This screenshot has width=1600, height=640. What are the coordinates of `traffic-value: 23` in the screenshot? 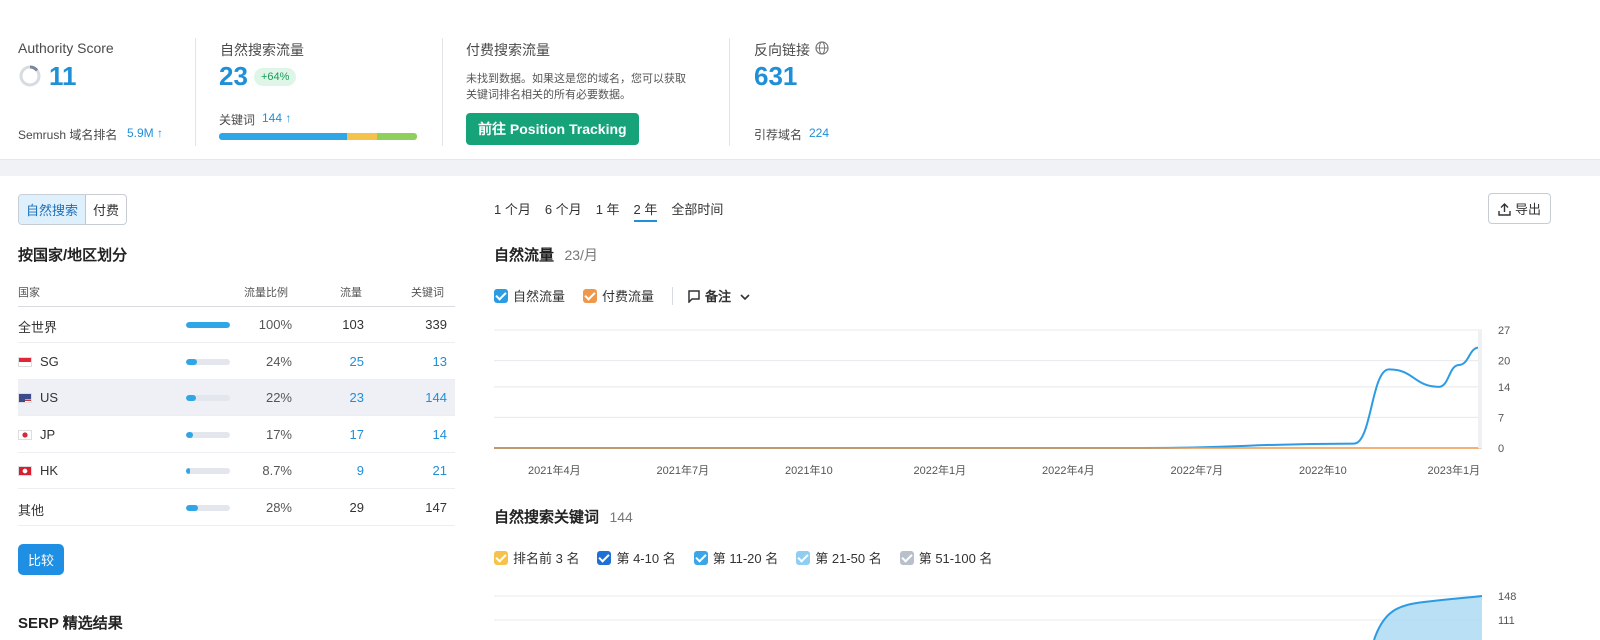 It's located at (357, 397).